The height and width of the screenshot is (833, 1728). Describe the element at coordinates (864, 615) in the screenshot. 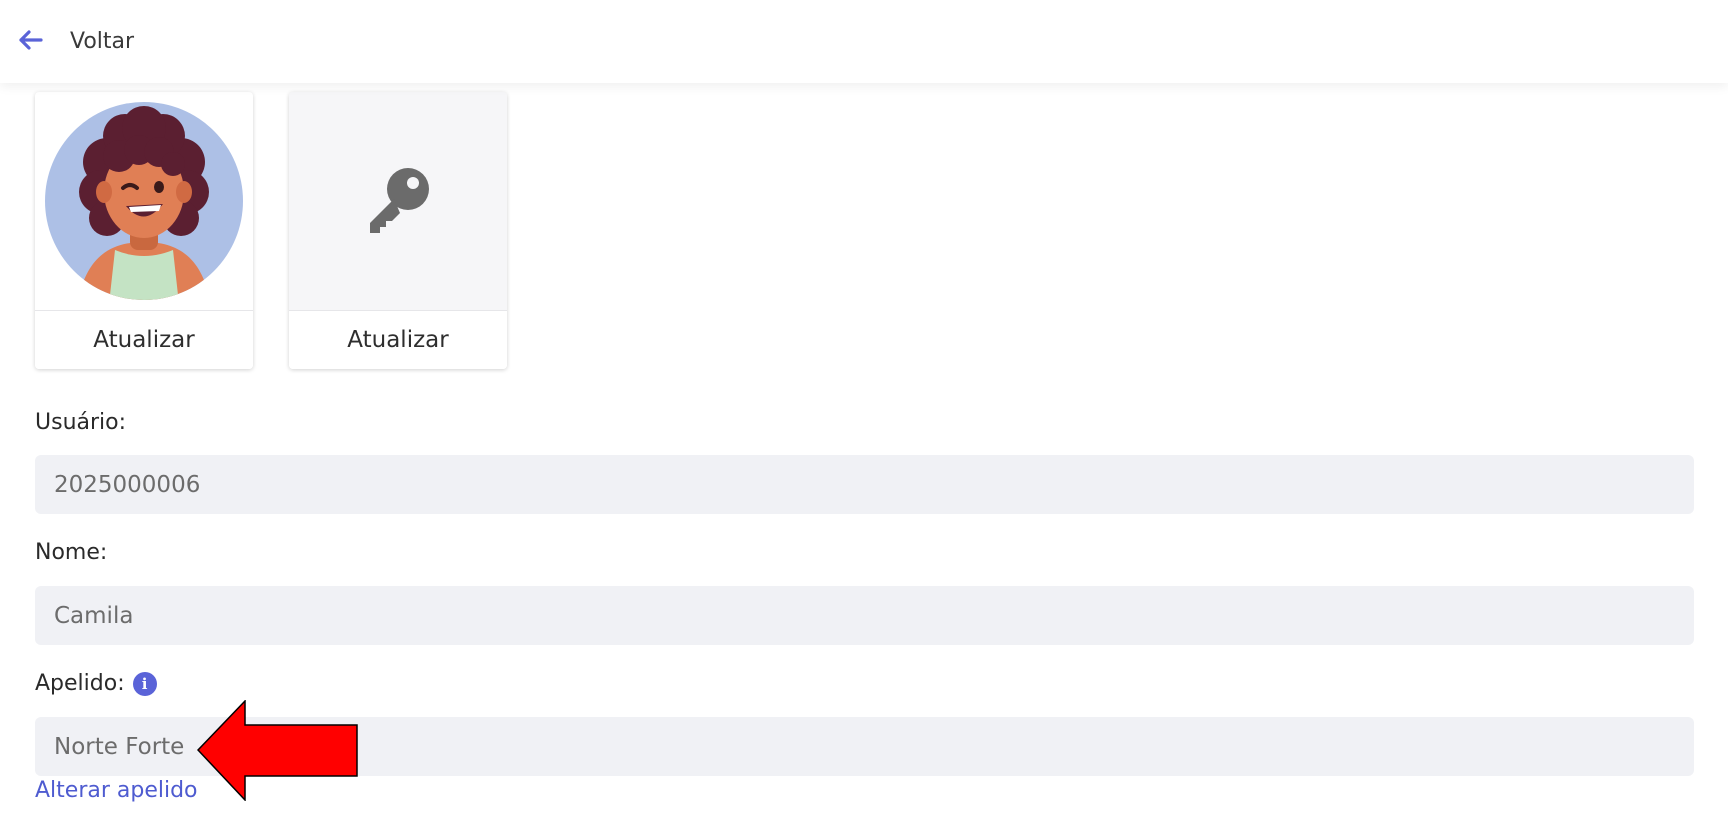

I see `name-field: Camila` at that location.